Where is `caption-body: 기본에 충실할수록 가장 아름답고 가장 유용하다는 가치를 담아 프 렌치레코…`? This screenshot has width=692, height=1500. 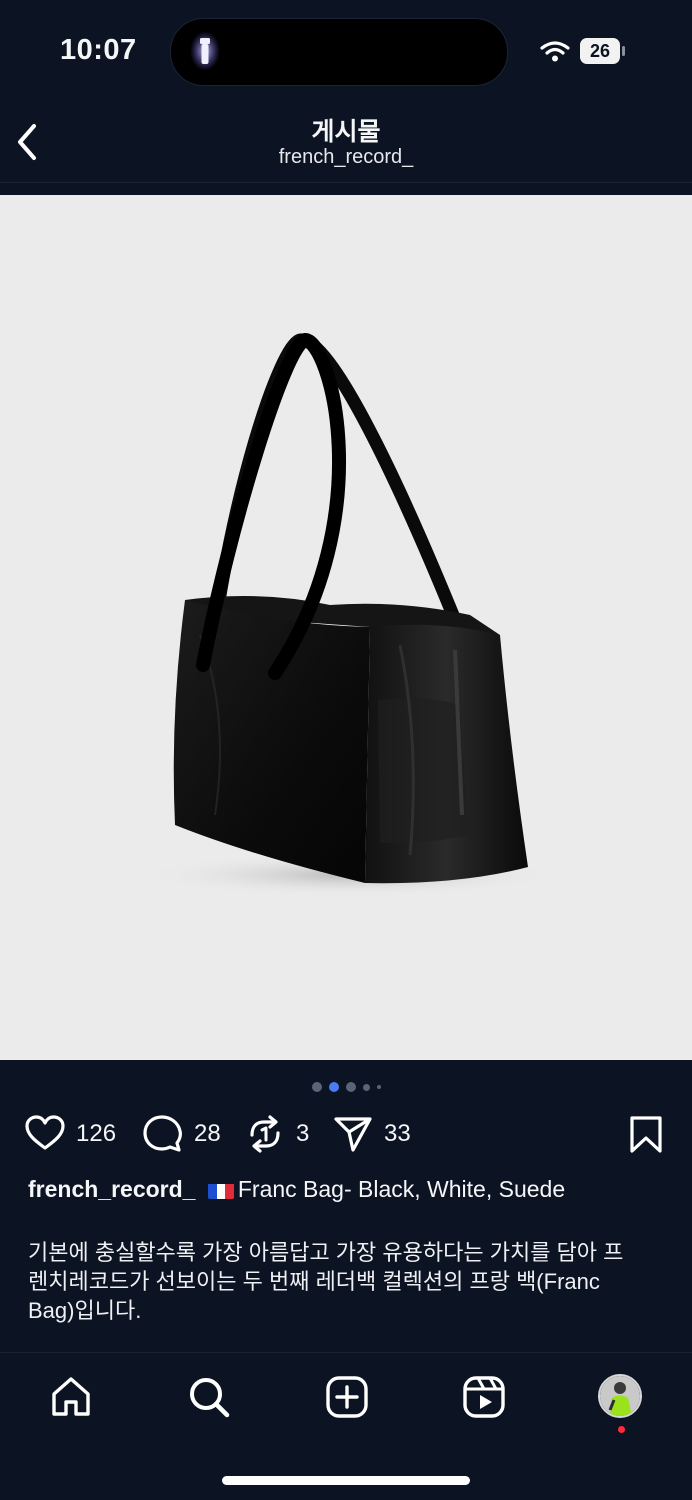
caption-body: 기본에 충실할수록 가장 아름답고 가장 유용하다는 가치를 담아 프 렌치레코… is located at coordinates (348, 1281).